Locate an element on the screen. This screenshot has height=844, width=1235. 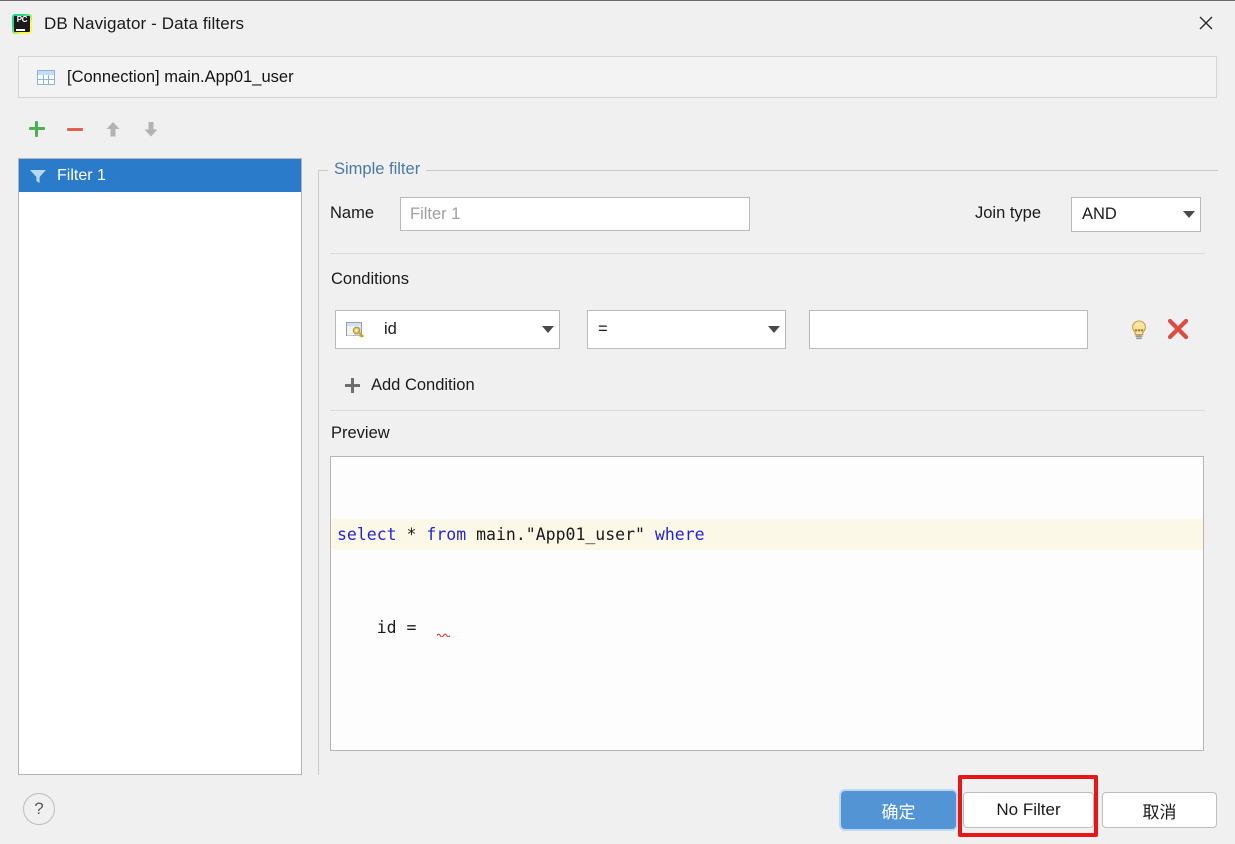
move-filter-down-button is located at coordinates (151, 129).